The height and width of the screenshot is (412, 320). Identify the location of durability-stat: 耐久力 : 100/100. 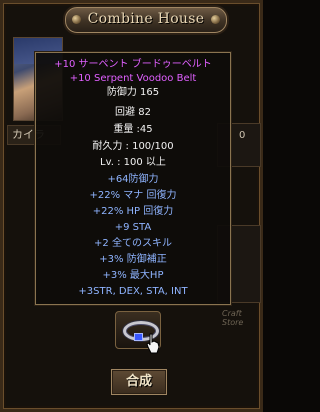
(133, 146).